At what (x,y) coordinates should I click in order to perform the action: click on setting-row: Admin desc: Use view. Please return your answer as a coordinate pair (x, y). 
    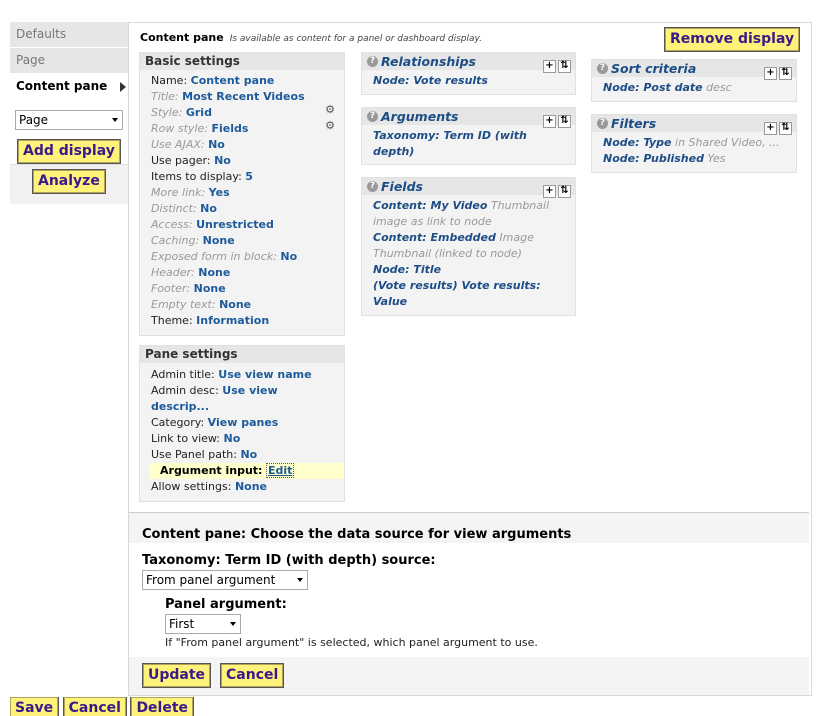
    Looking at the image, I should click on (244, 391).